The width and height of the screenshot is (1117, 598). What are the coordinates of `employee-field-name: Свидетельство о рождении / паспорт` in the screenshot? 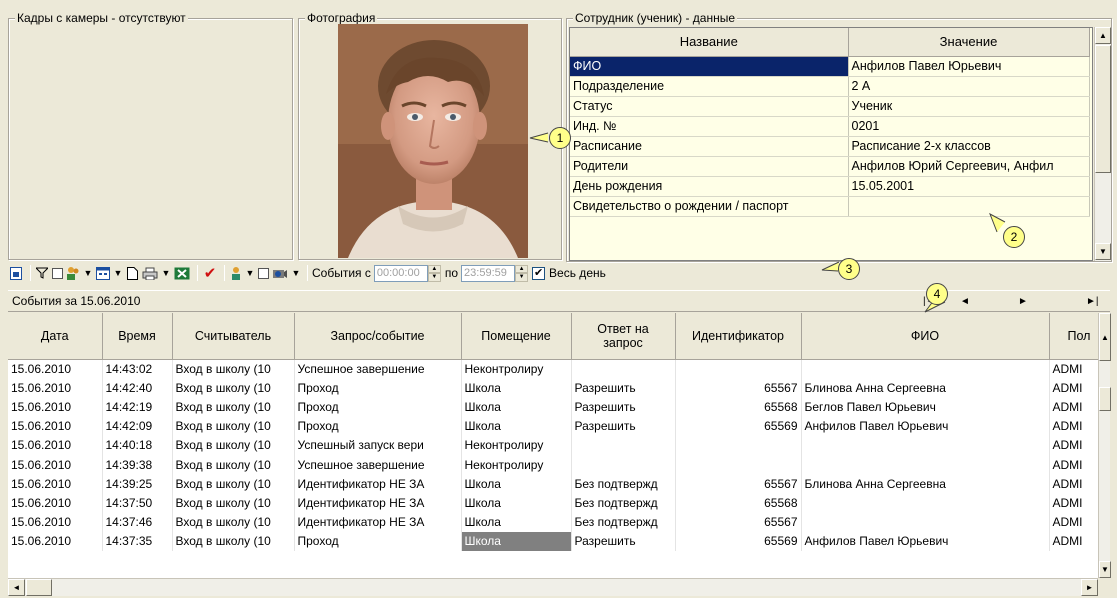 It's located at (709, 206).